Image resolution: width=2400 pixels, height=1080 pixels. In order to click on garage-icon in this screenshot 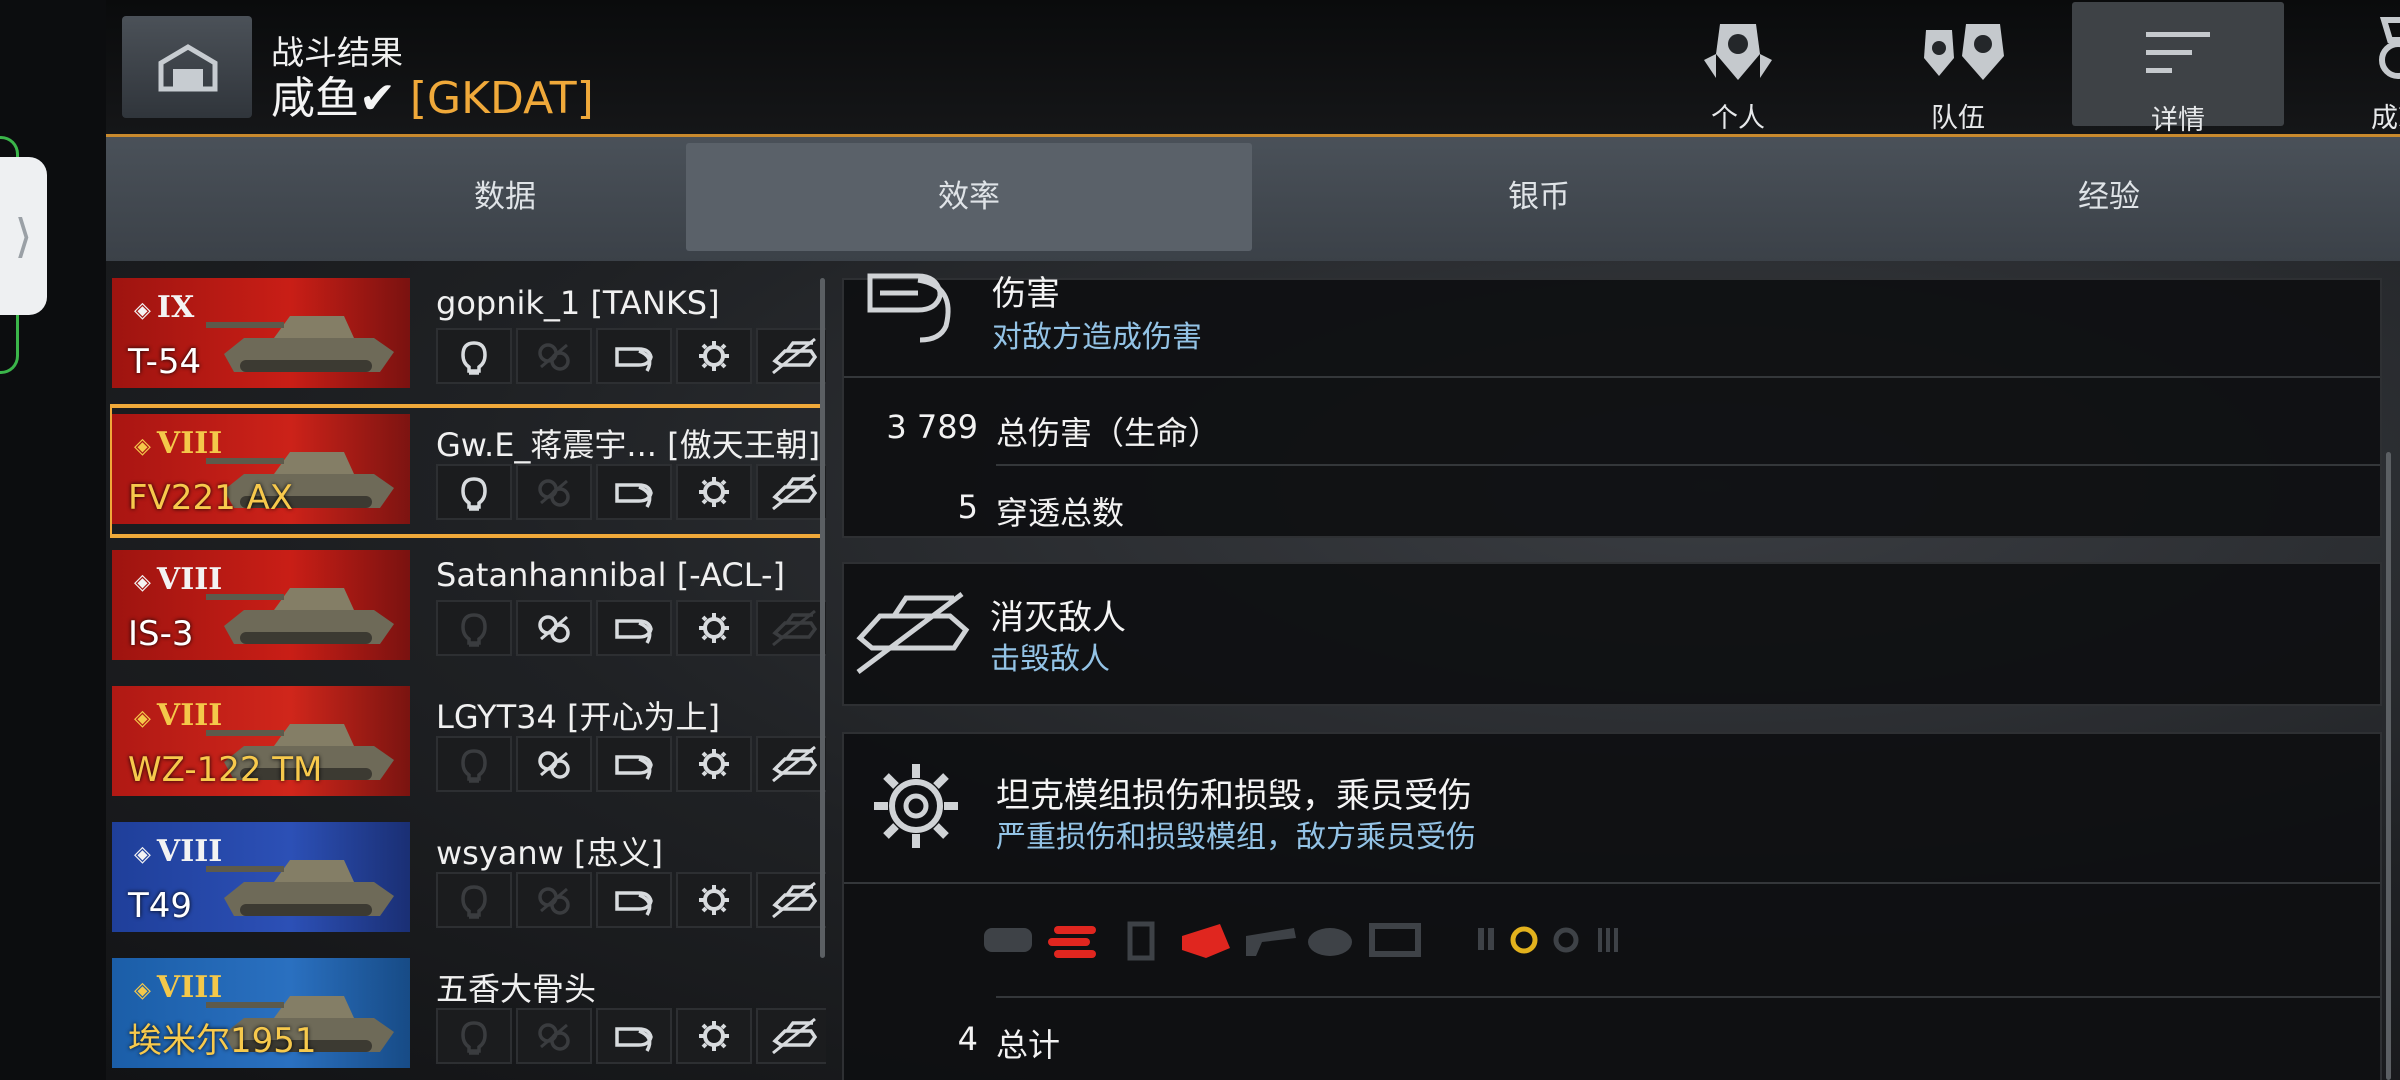, I will do `click(188, 68)`.